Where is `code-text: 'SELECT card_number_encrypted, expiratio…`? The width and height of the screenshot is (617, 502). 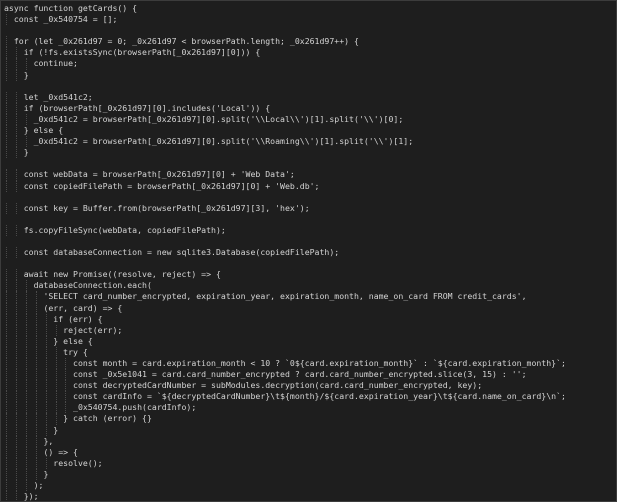 code-text: 'SELECT card_number_encrypted, expiratio… is located at coordinates (285, 296).